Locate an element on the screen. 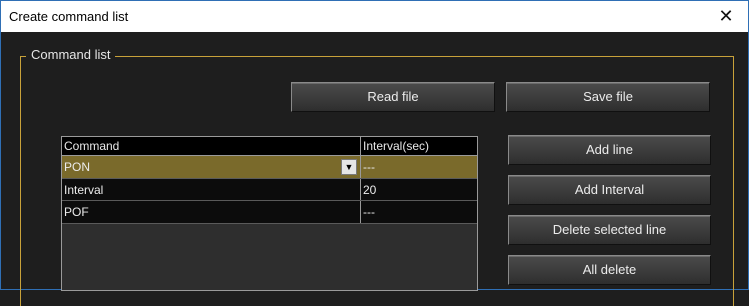  table-row: Interval 20 is located at coordinates (269, 189).